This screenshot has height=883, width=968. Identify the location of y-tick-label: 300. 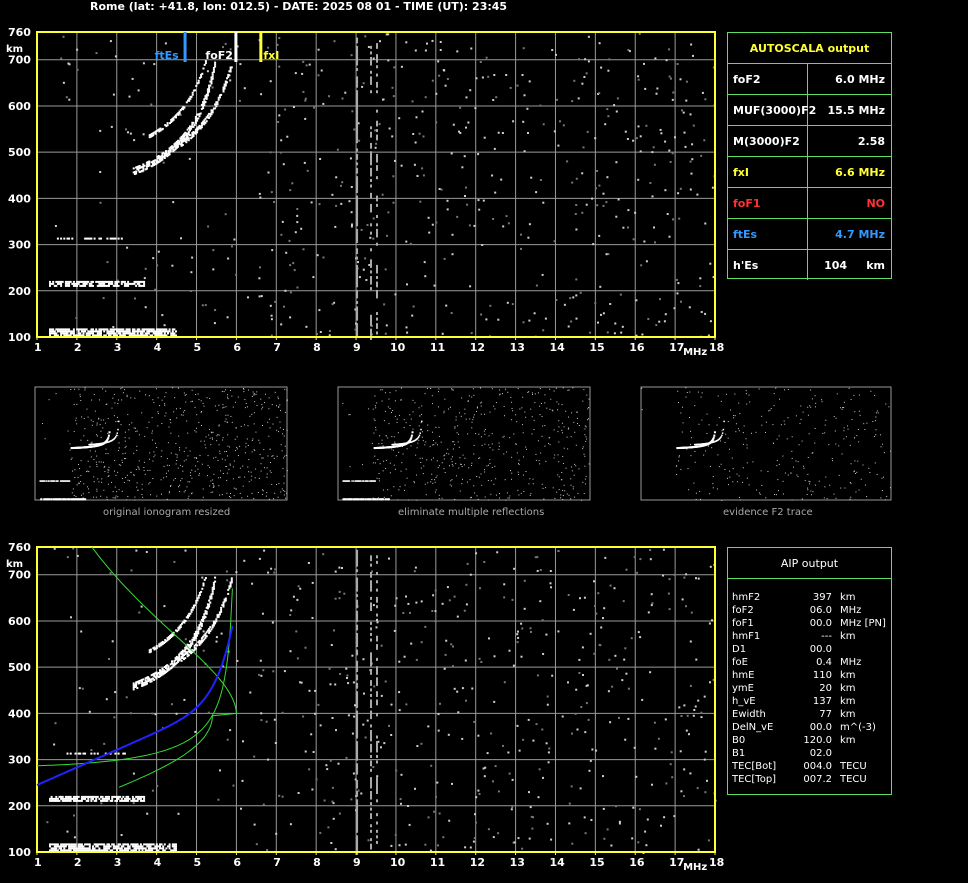
(19, 245).